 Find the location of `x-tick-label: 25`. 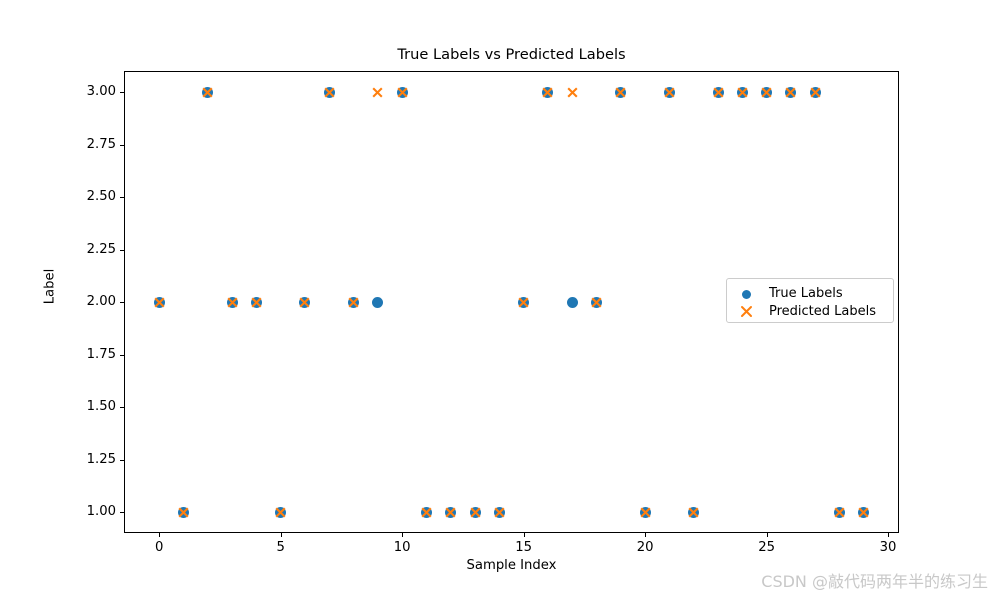

x-tick-label: 25 is located at coordinates (766, 547).